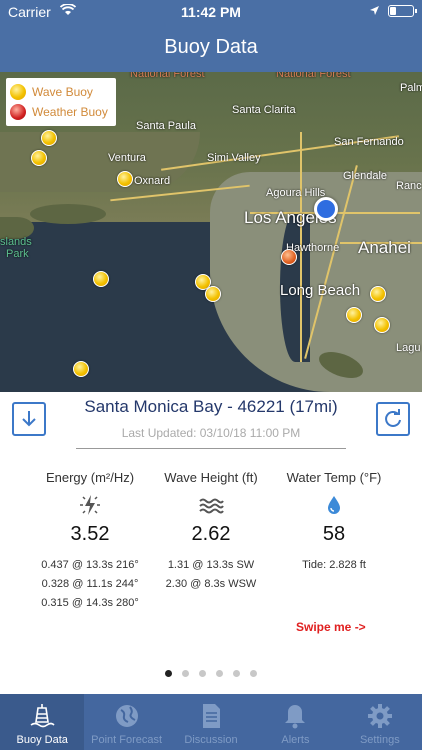 The height and width of the screenshot is (750, 422). What do you see at coordinates (211, 673) in the screenshot?
I see `page-indicator` at bounding box center [211, 673].